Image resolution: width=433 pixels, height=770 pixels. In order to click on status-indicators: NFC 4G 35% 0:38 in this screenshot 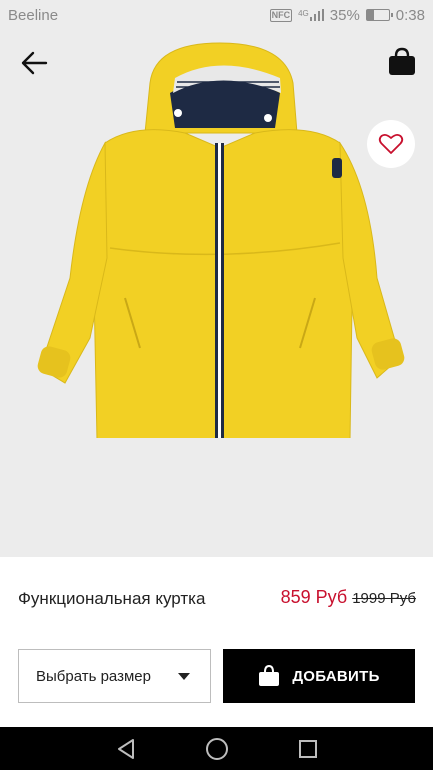, I will do `click(347, 15)`.